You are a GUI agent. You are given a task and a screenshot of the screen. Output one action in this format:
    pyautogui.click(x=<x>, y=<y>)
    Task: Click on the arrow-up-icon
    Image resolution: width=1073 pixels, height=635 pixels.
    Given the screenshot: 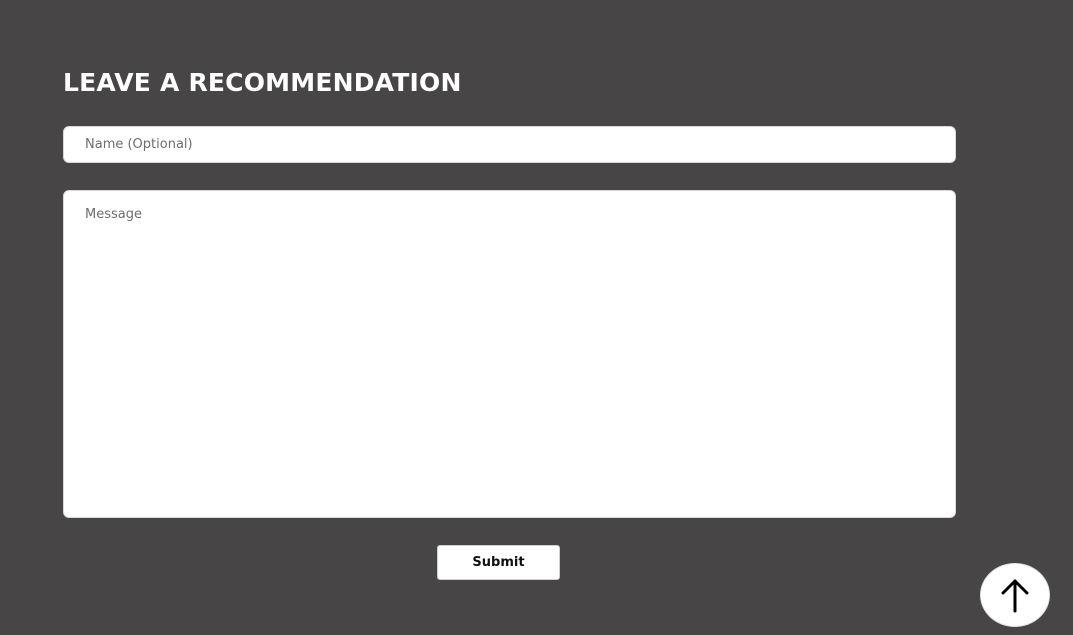 What is the action you would take?
    pyautogui.click(x=1015, y=596)
    